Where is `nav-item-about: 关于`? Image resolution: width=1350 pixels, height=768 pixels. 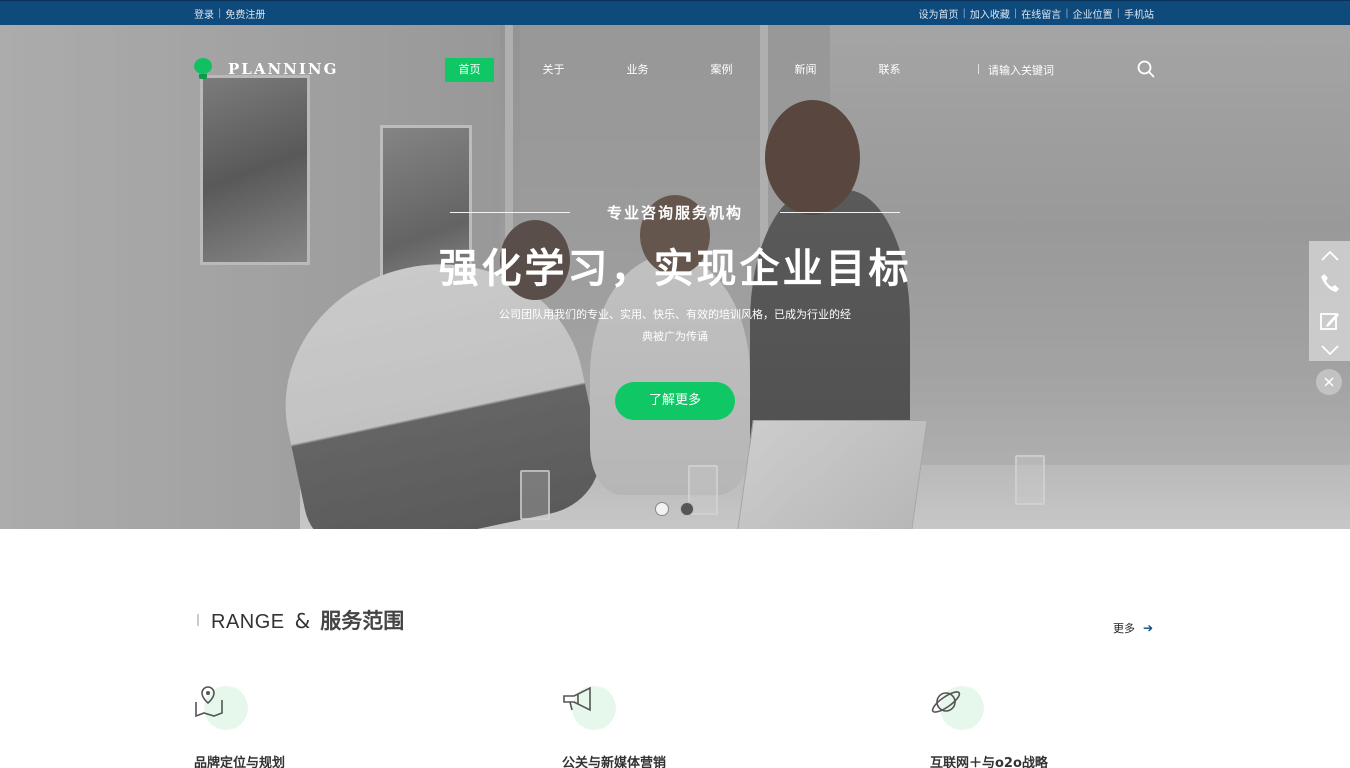
nav-item-about: 关于 is located at coordinates (553, 70).